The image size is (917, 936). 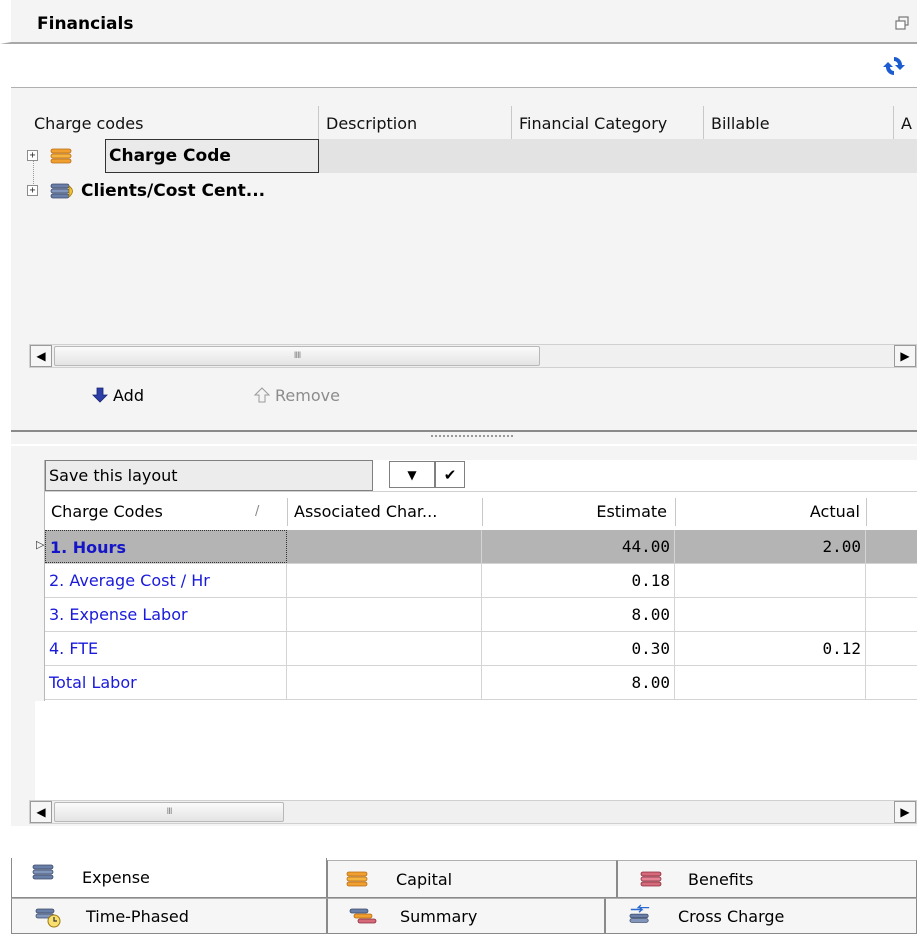 I want to click on column-header-actual: Actual, so click(x=771, y=512).